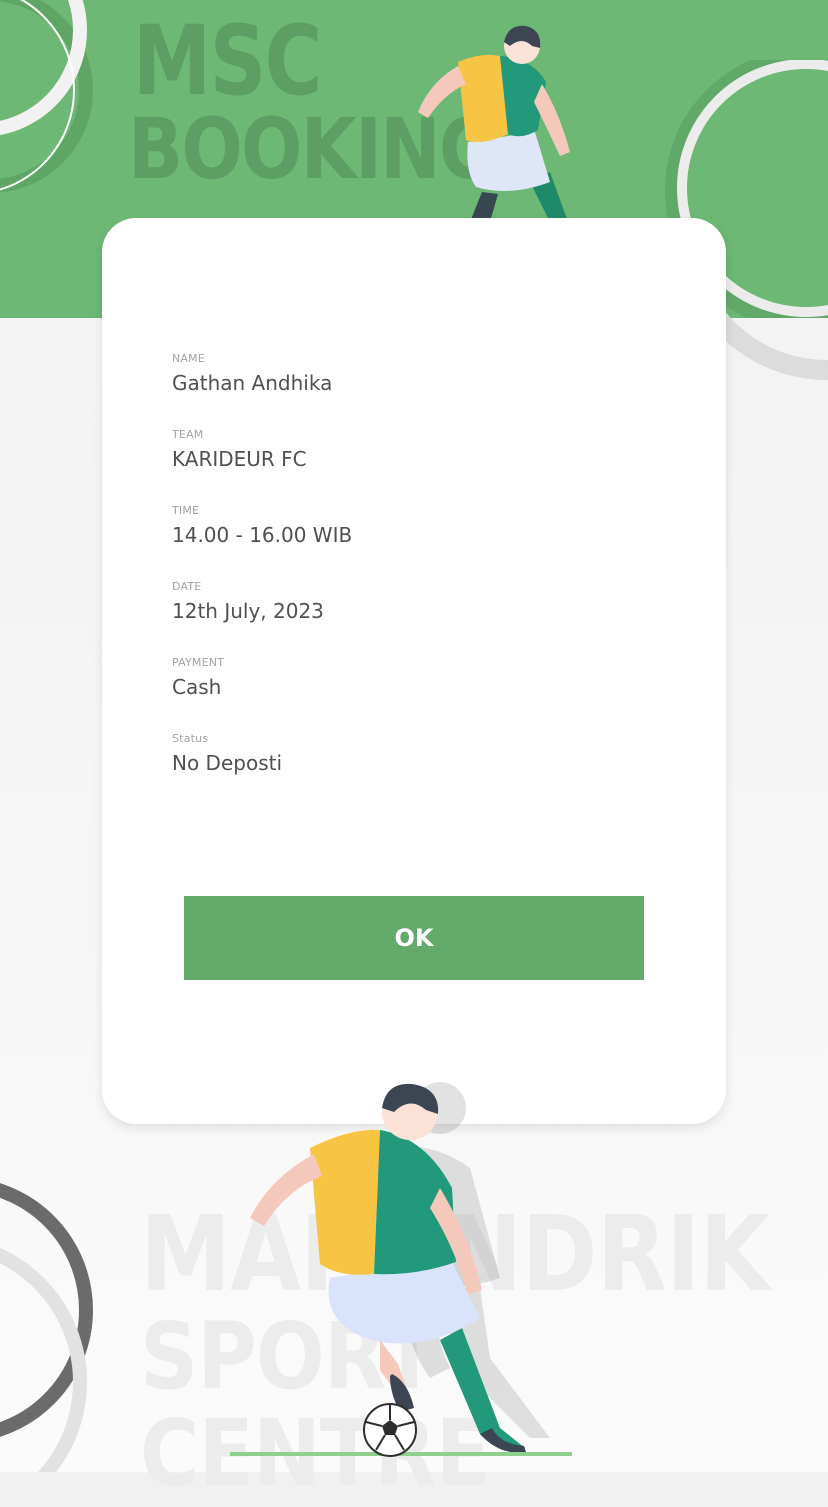  What do you see at coordinates (414, 938) in the screenshot?
I see `ok-button: OK` at bounding box center [414, 938].